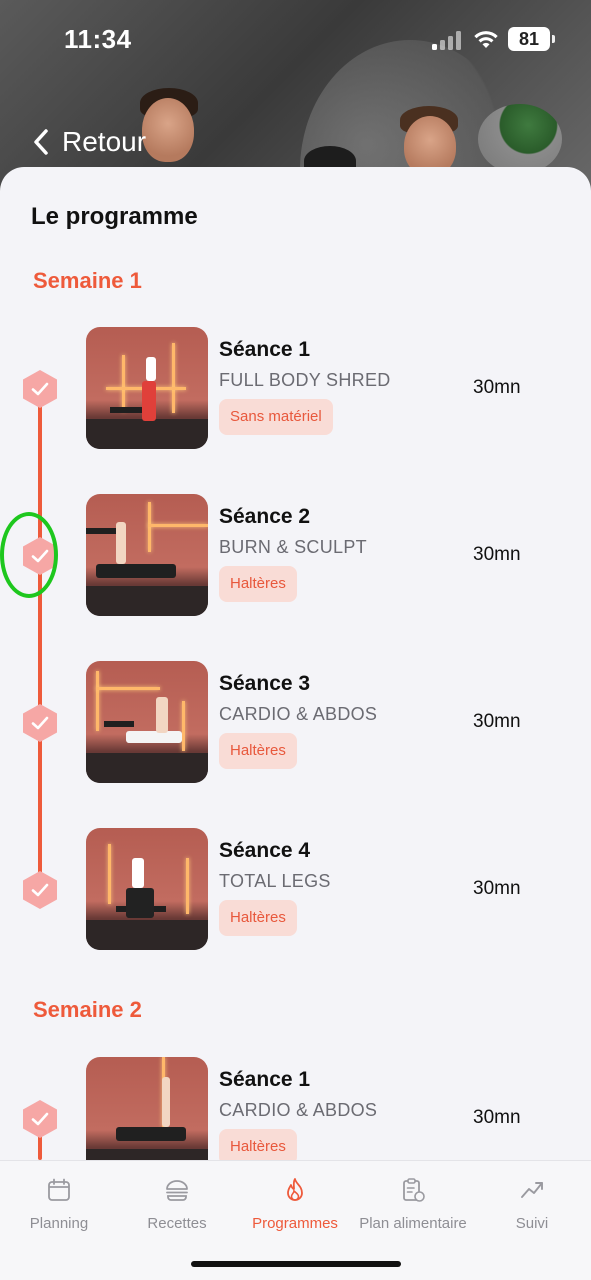 The image size is (591, 1280). Describe the element at coordinates (532, 1204) in the screenshot. I see `tab-suivi: Suivi` at that location.